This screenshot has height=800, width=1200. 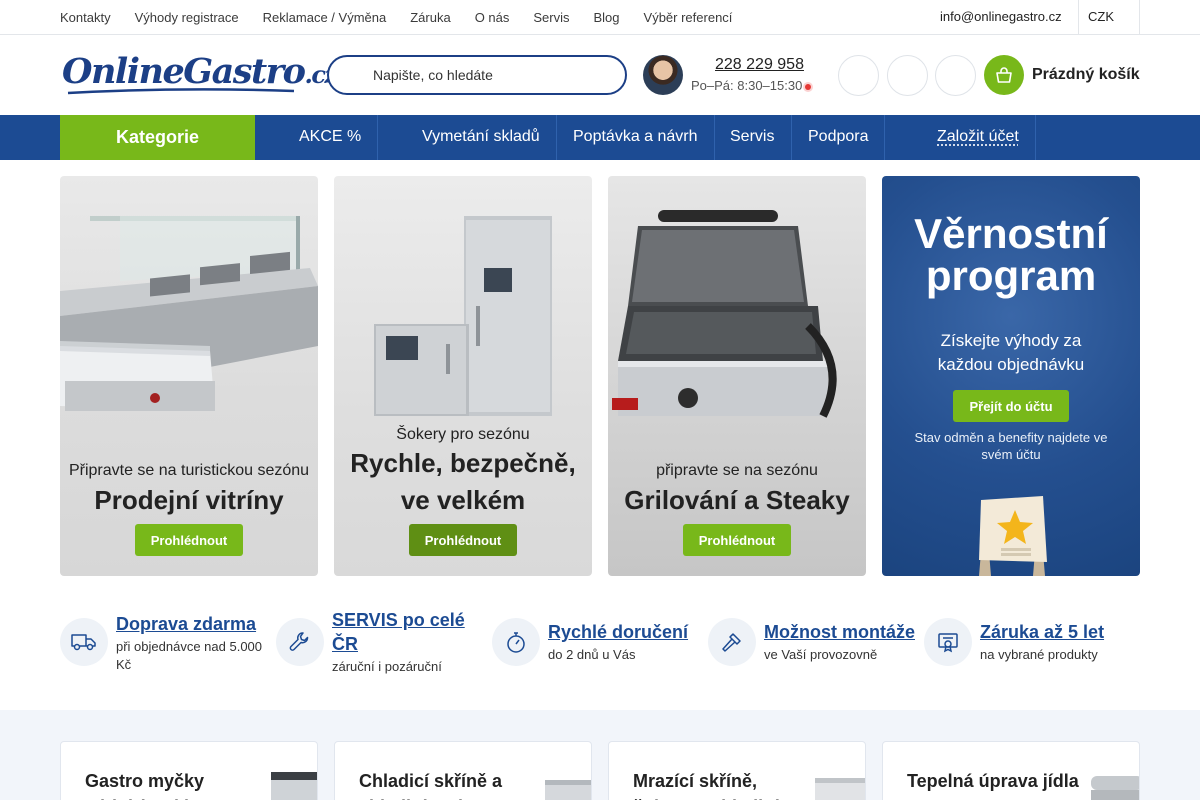 I want to click on category-title: Chladicí skříně a chladicí stoly, so click(x=431, y=785).